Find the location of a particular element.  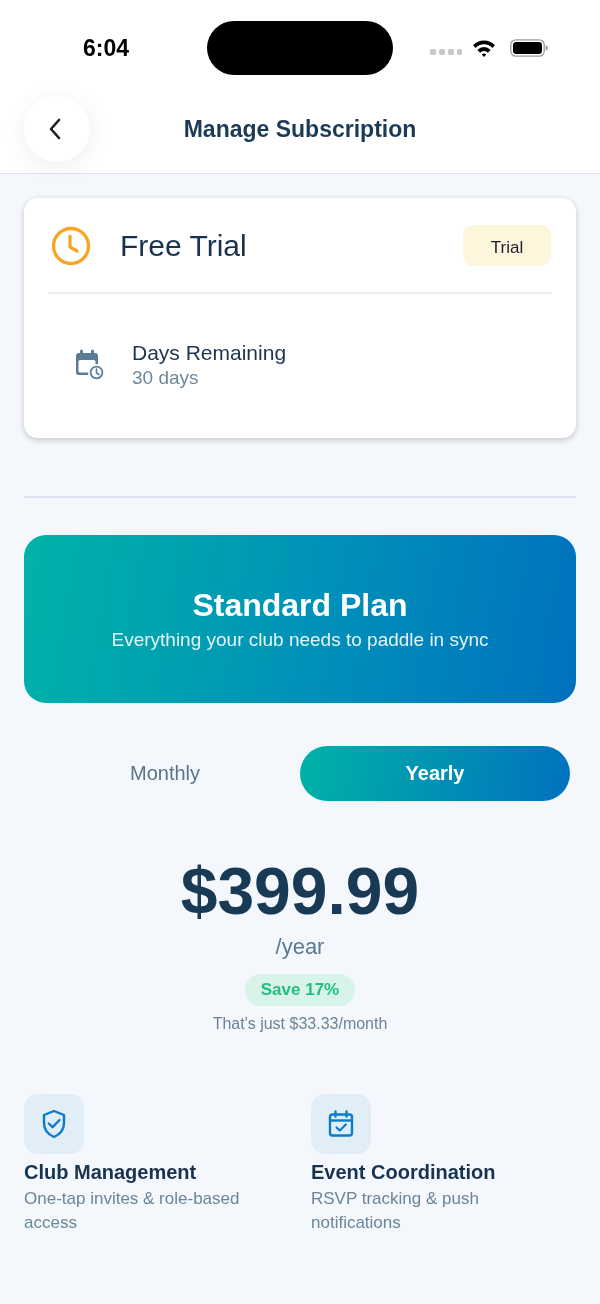

monthly-equivalent: That's just $33.33/month is located at coordinates (300, 1024).